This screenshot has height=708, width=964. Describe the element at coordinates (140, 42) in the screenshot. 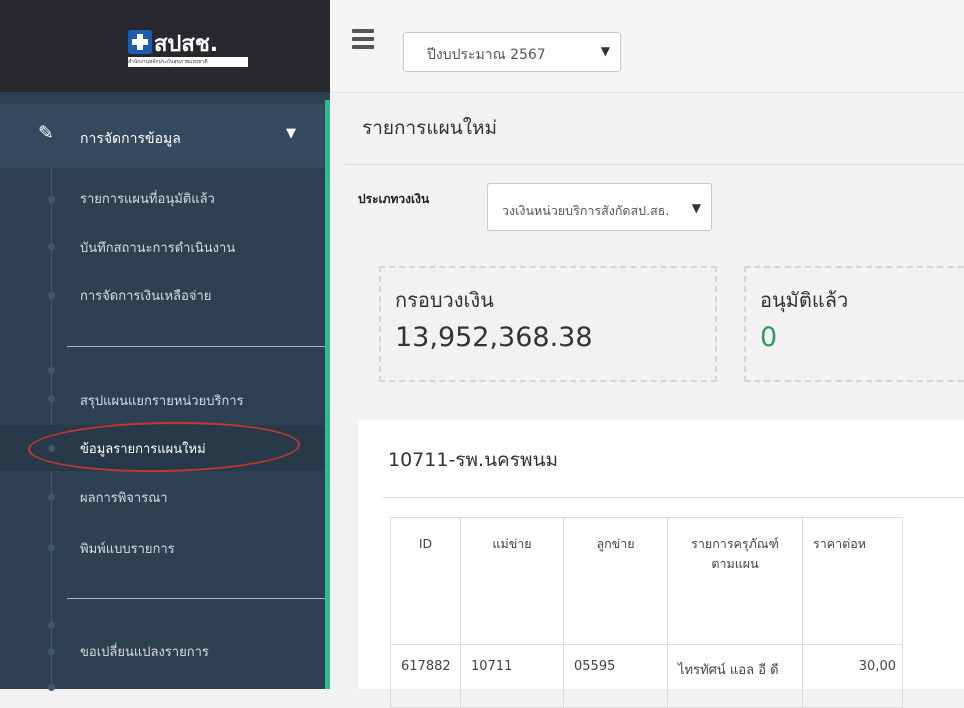

I see `cross-icon` at that location.